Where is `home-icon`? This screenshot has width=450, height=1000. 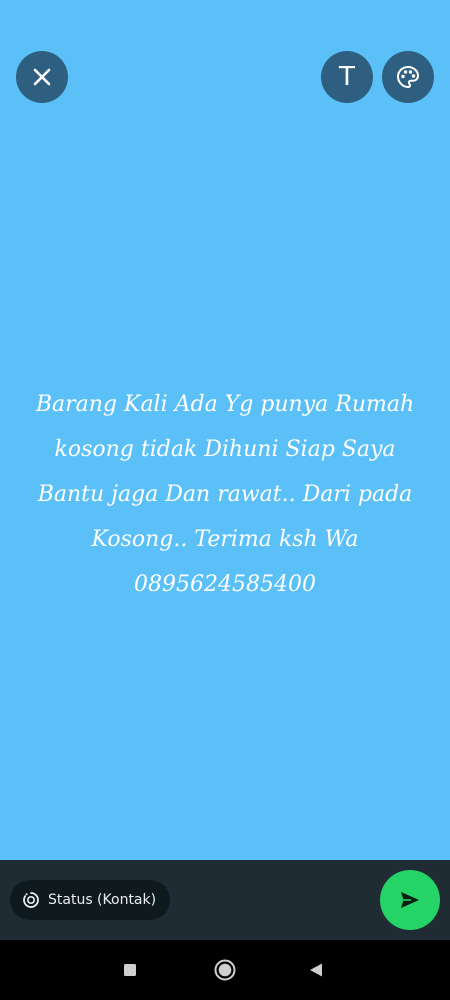
home-icon is located at coordinates (225, 970).